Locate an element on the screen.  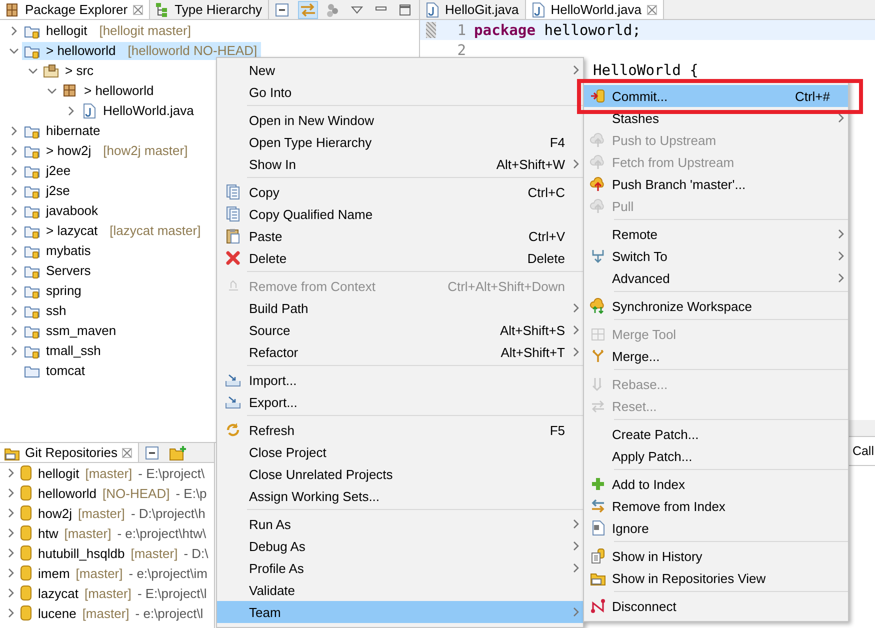
menu-item: Stashes is located at coordinates (716, 118).